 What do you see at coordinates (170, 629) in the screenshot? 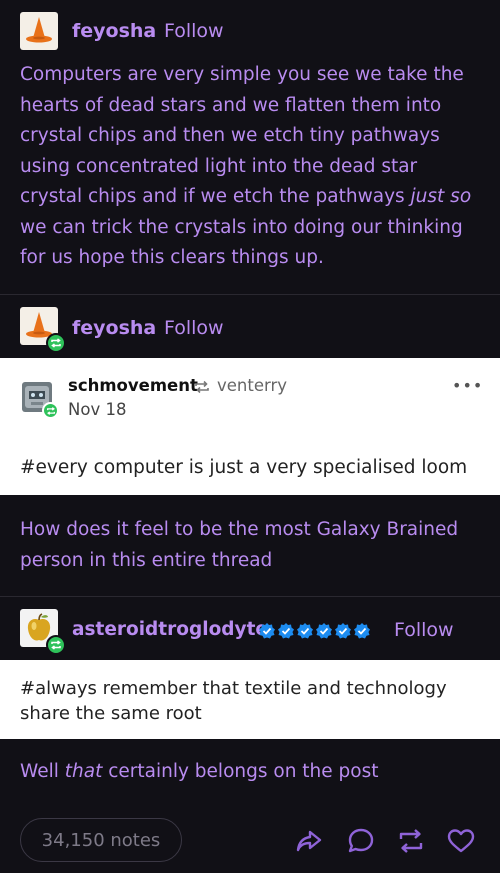
I see `post-username: asteroidtroglodyte` at bounding box center [170, 629].